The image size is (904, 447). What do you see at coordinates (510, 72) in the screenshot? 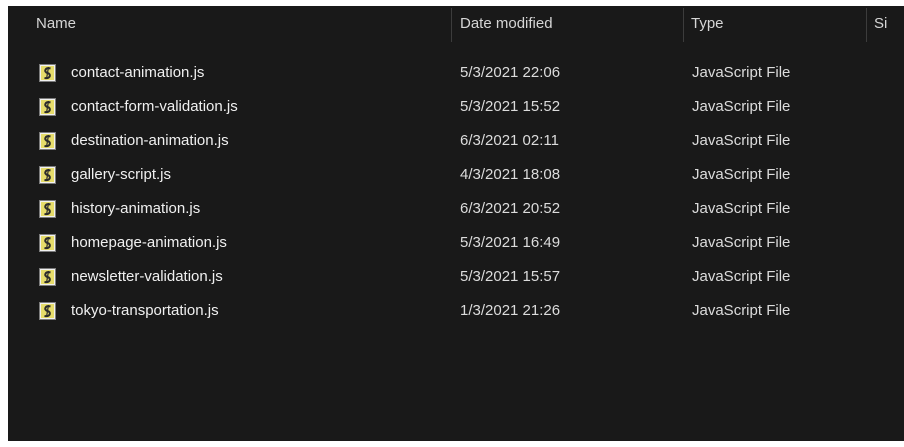
I see `file-date-modified: 5/3/2021 22:06` at bounding box center [510, 72].